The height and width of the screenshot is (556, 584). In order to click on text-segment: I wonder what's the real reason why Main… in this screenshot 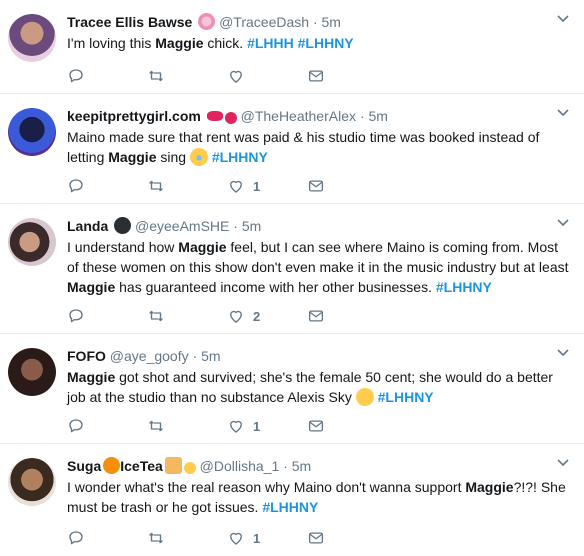, I will do `click(266, 487)`.